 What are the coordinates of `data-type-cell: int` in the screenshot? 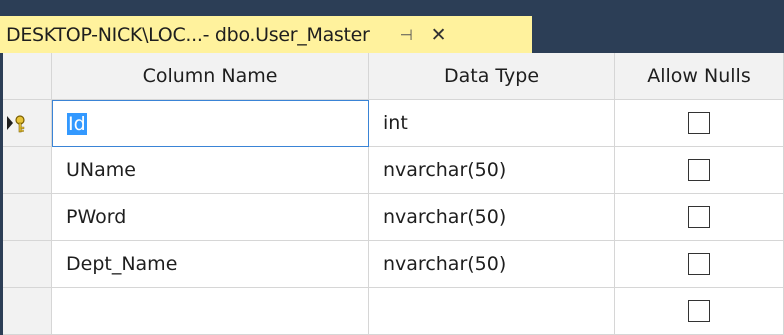 It's located at (492, 123).